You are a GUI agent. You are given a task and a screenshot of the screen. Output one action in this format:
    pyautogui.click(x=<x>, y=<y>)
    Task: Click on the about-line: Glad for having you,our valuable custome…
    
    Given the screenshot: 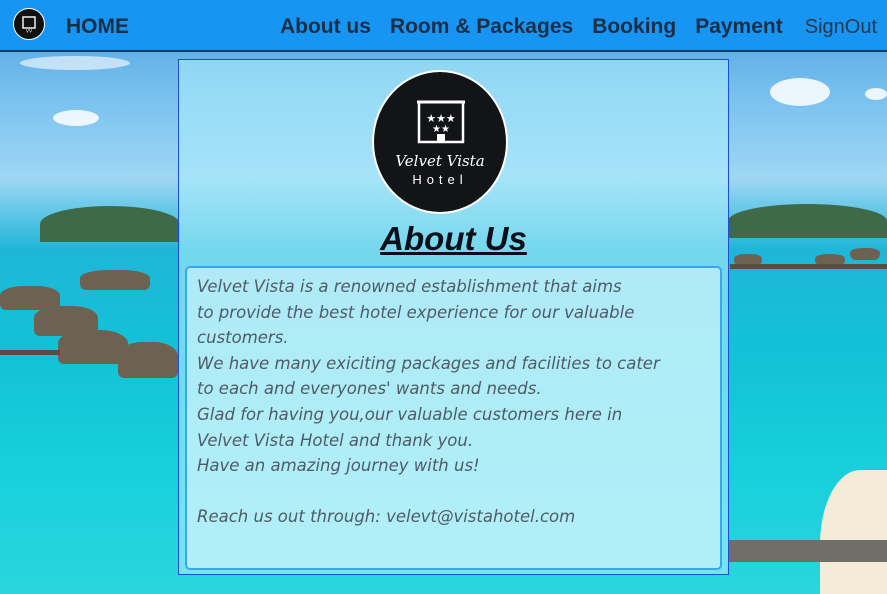 What is the action you would take?
    pyautogui.click(x=410, y=414)
    